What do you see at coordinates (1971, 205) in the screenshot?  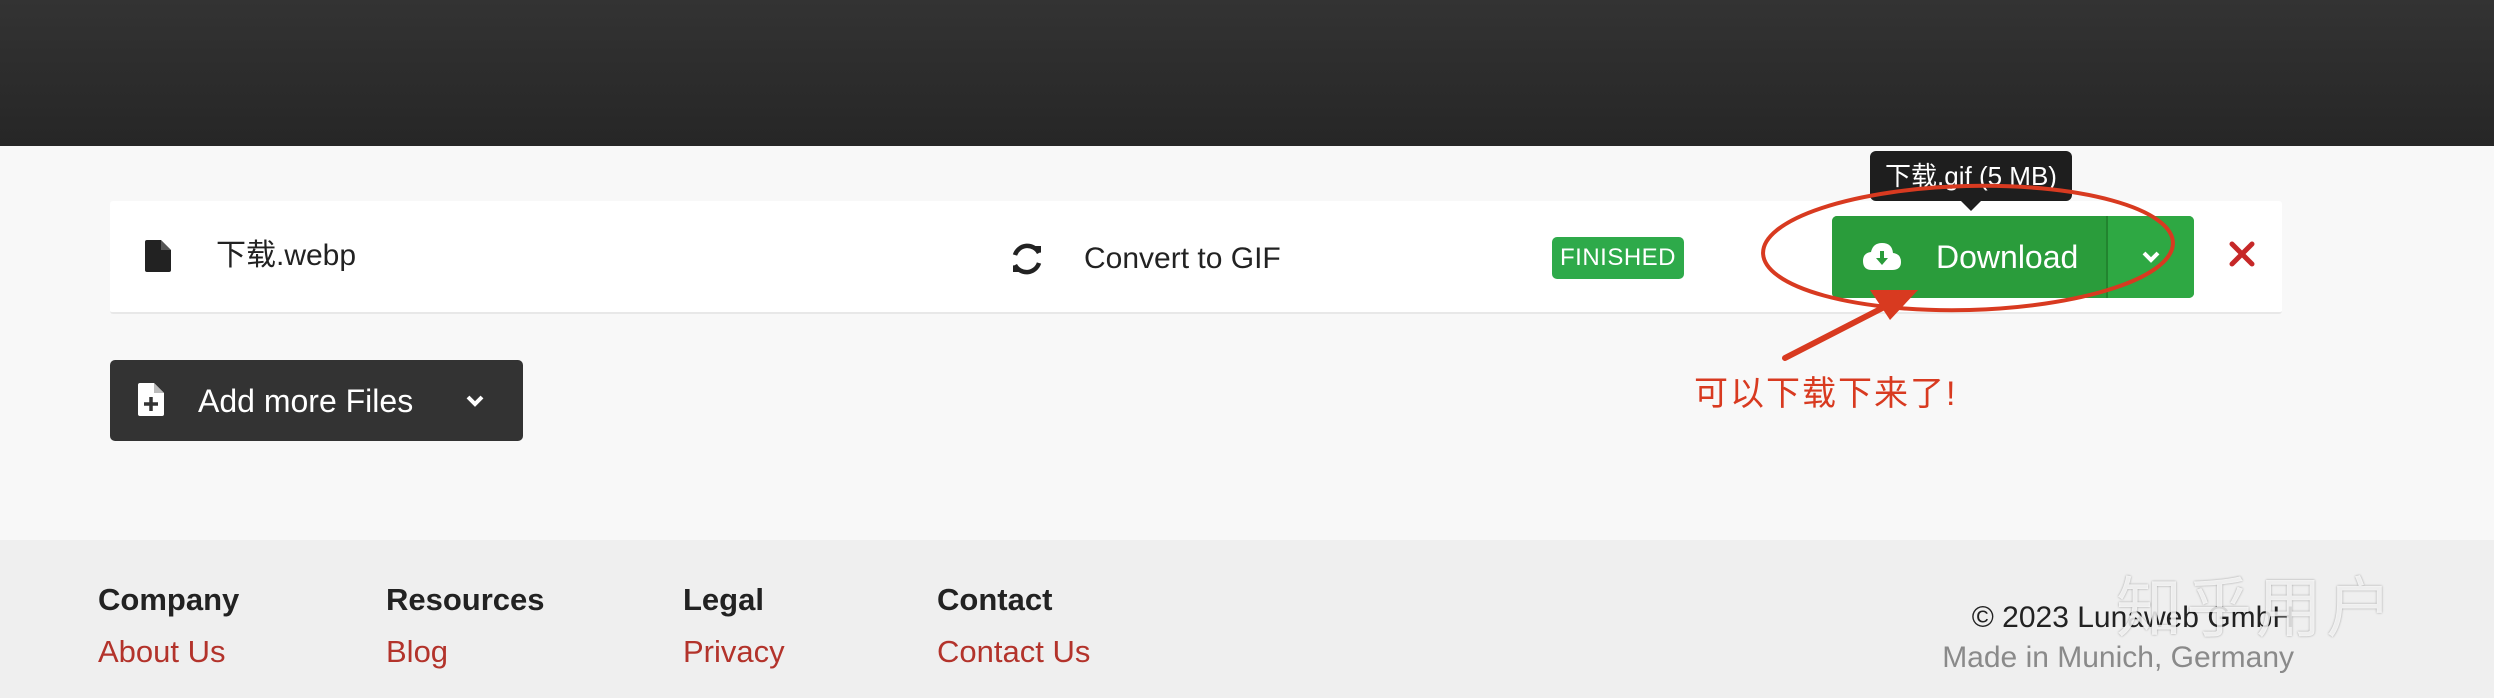 I see `tooltip-arrow` at bounding box center [1971, 205].